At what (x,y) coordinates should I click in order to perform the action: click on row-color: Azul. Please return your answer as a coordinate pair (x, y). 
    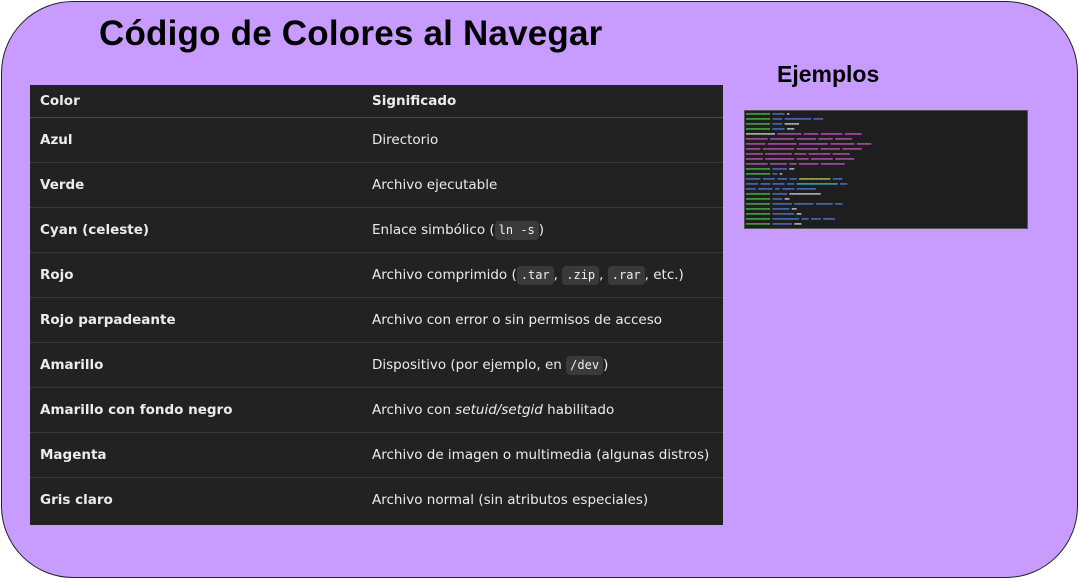
    Looking at the image, I should click on (56, 140).